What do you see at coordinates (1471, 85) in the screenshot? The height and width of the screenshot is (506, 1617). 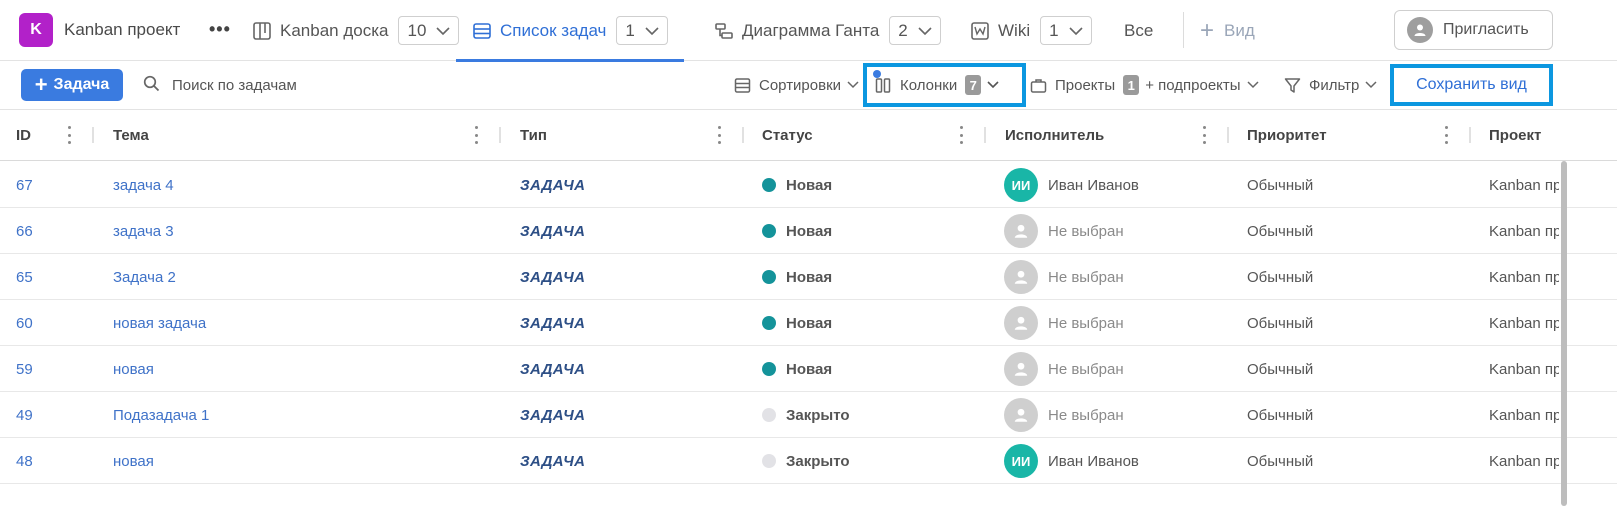 I see `save-view-button: Сохранить вид` at bounding box center [1471, 85].